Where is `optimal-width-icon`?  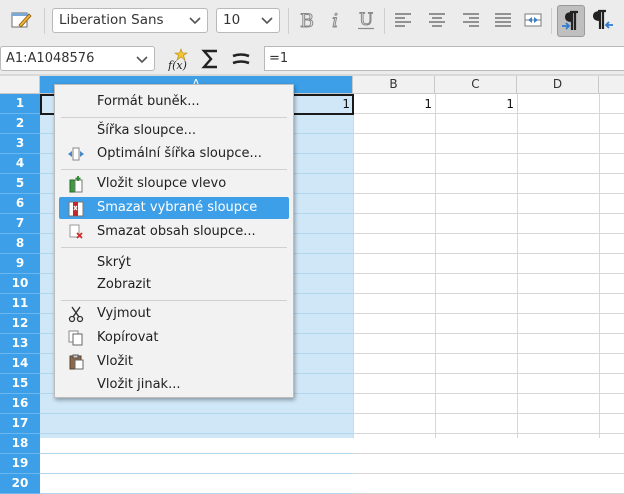 optimal-width-icon is located at coordinates (76, 154).